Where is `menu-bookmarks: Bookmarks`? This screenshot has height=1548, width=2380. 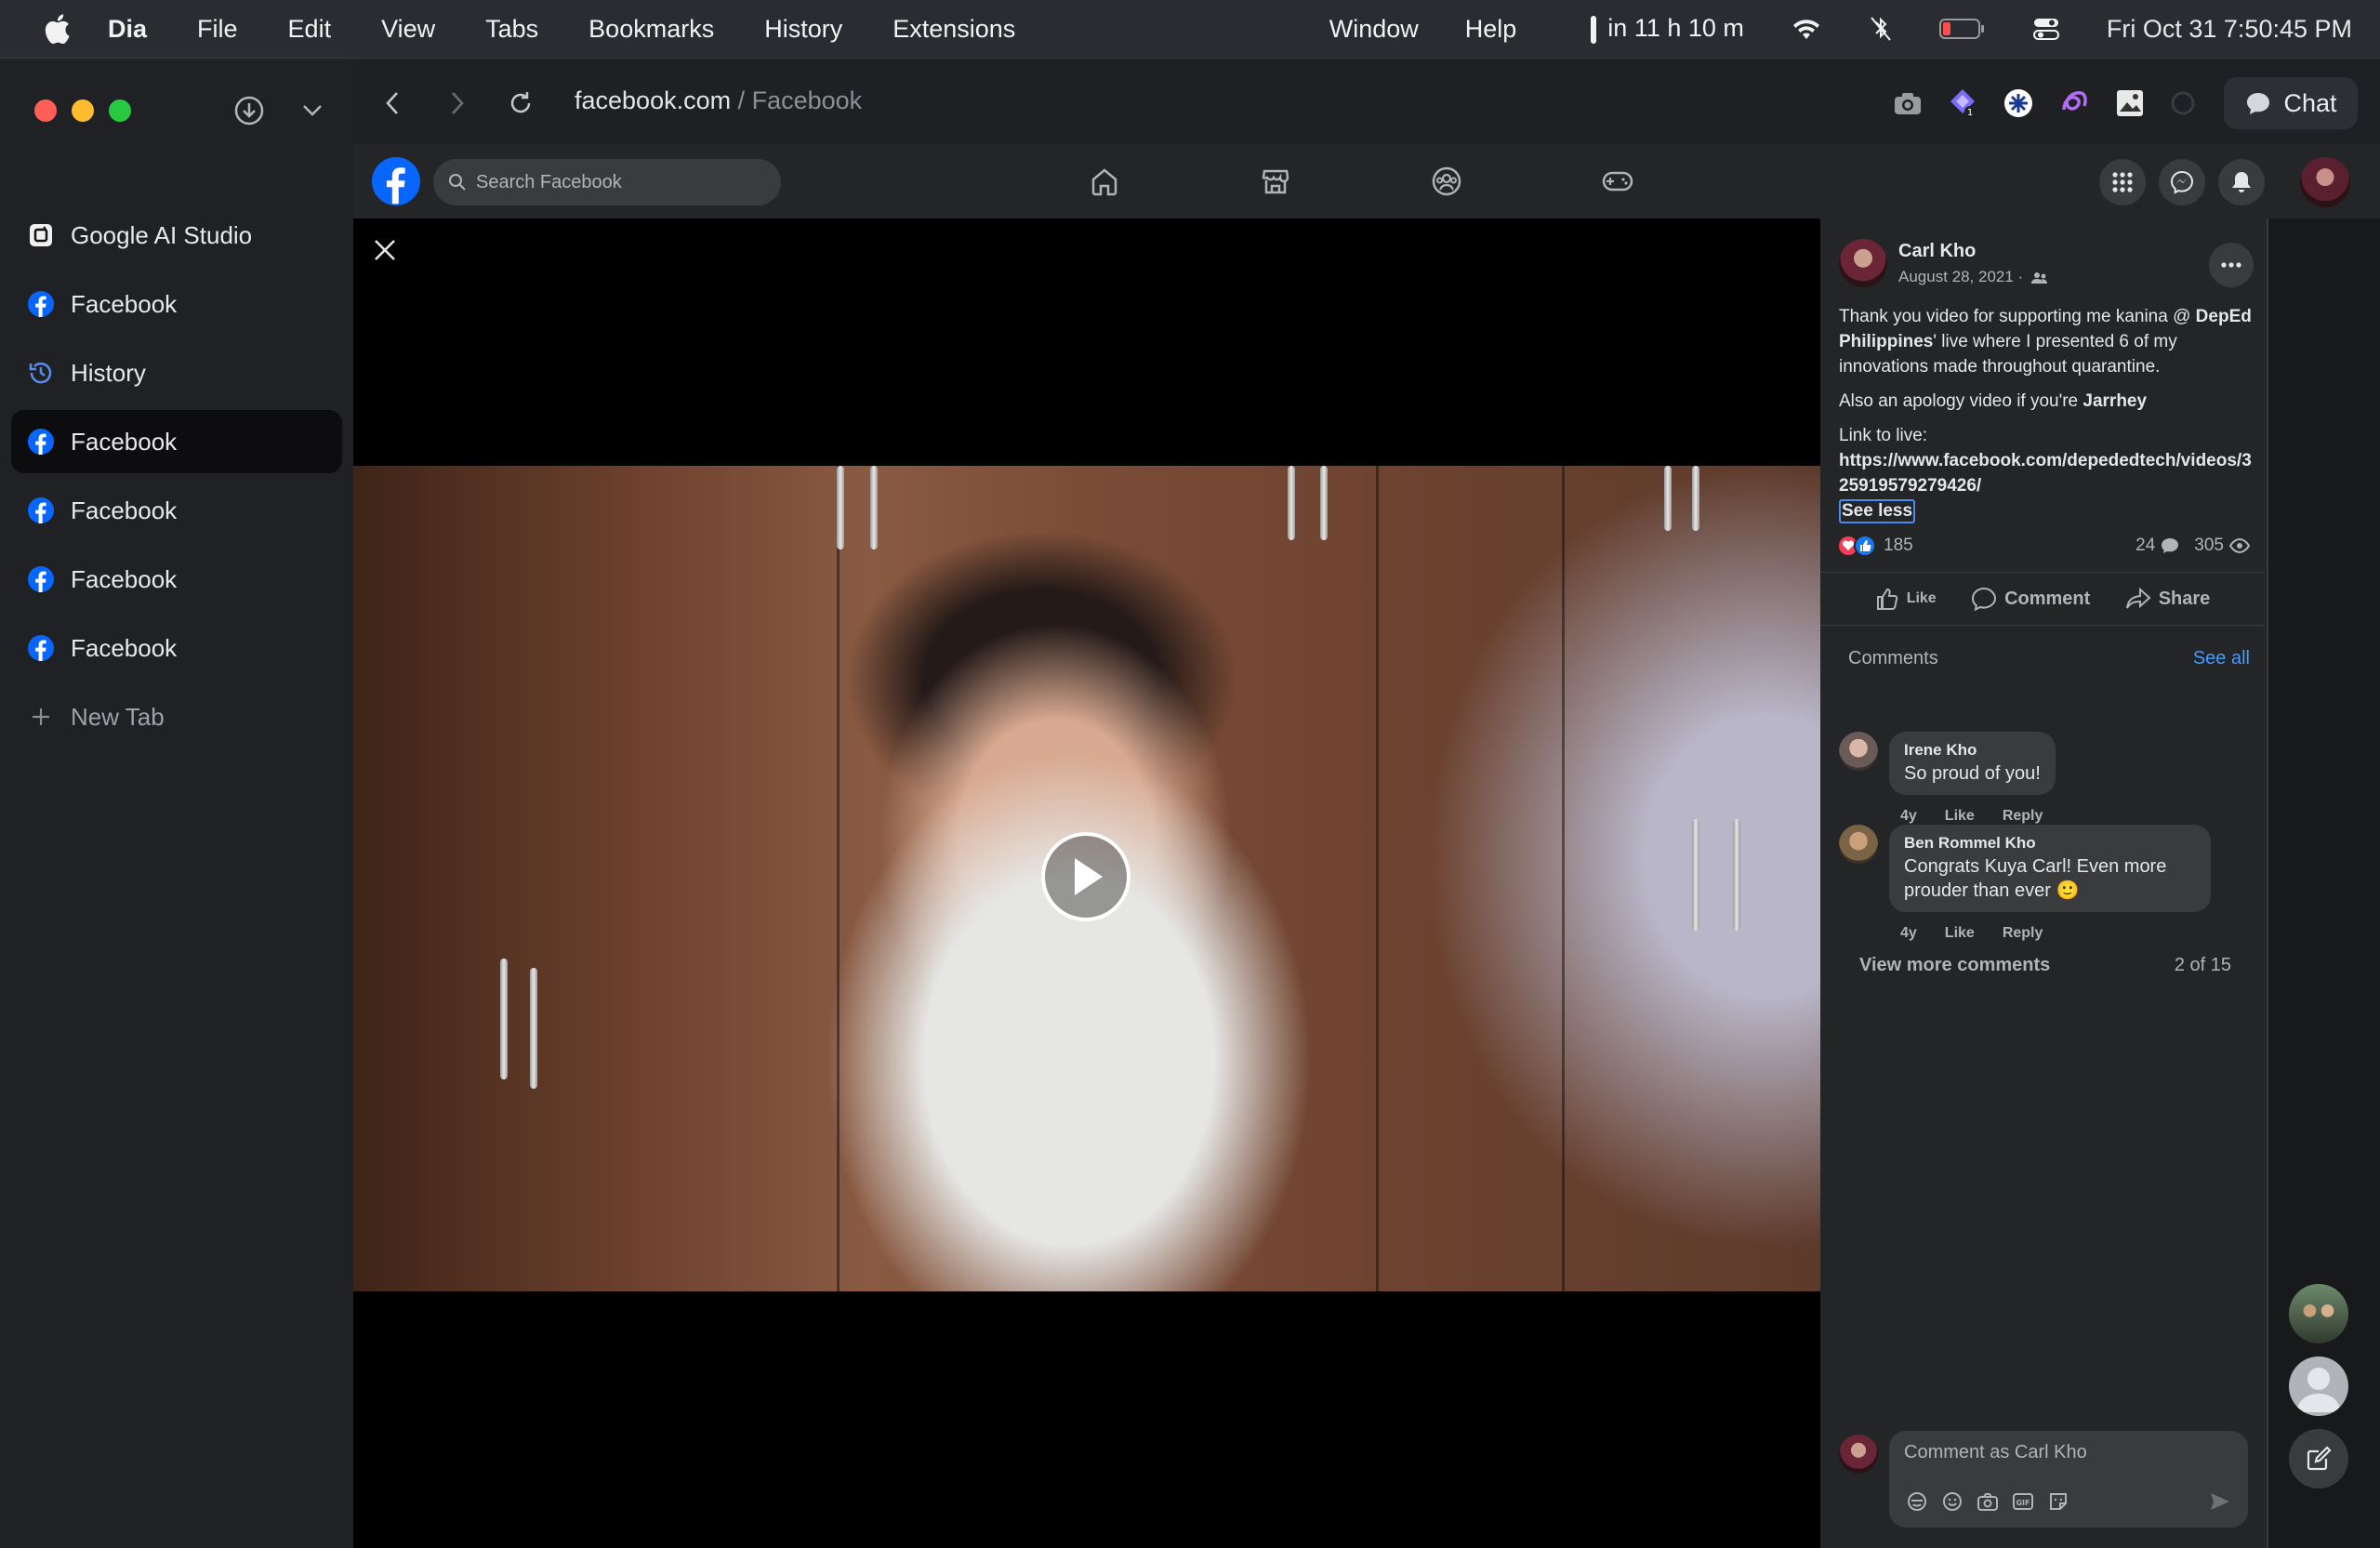 menu-bookmarks: Bookmarks is located at coordinates (651, 29).